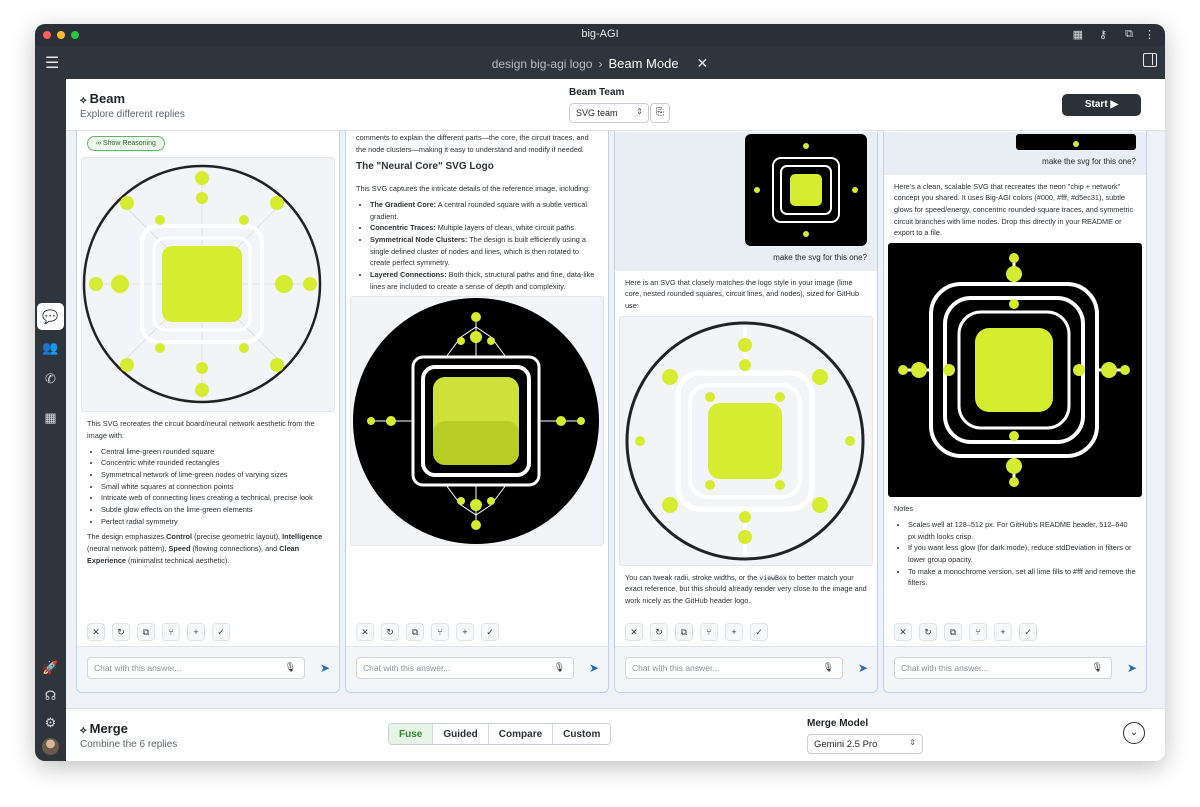 This screenshot has height=807, width=1200. Describe the element at coordinates (838, 723) in the screenshot. I see `merge-model-label: Merge Model` at that location.